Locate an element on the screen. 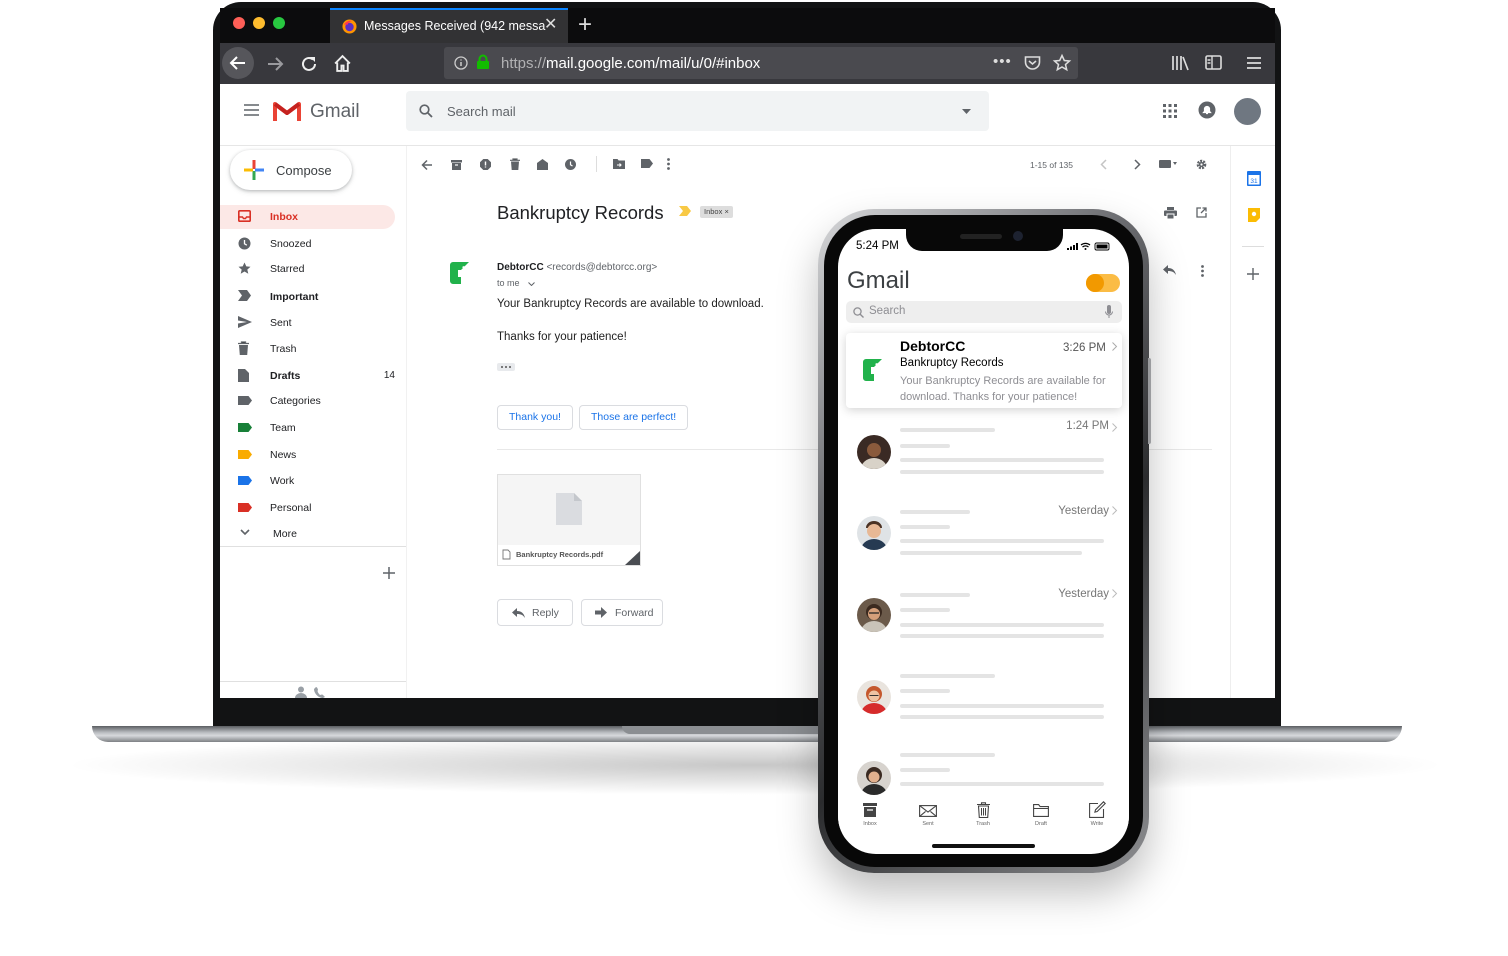  add-label-icon is located at coordinates (389, 573).